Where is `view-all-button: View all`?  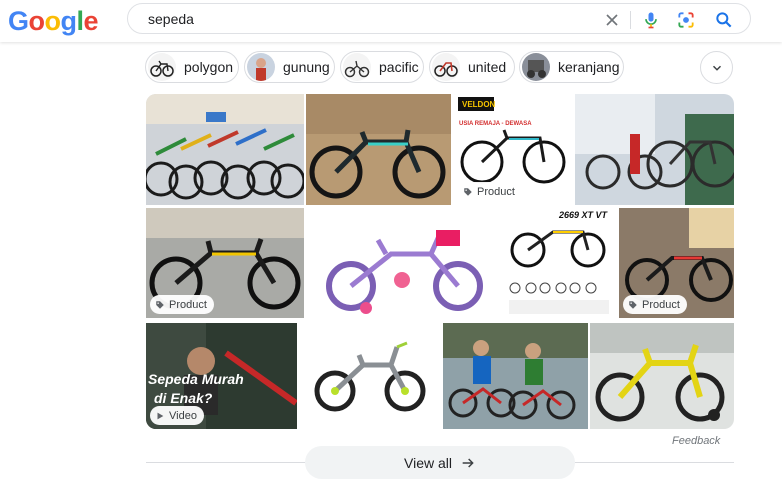
view-all-button: View all is located at coordinates (440, 462).